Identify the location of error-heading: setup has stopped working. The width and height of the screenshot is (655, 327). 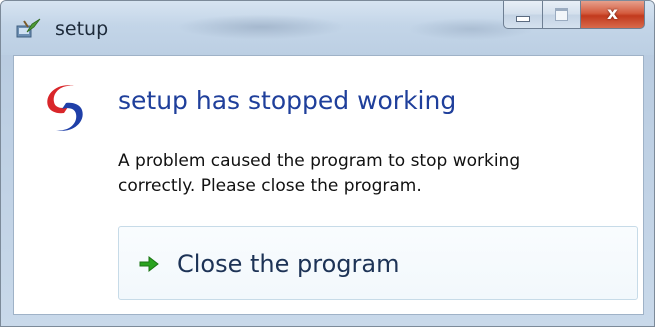
(287, 100).